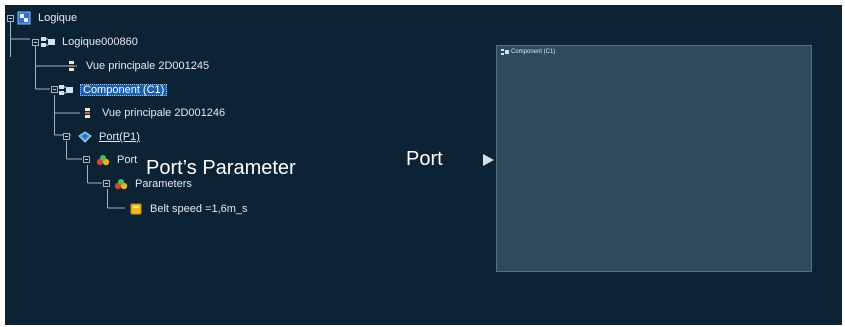  I want to click on parameter-value-icon, so click(136, 209).